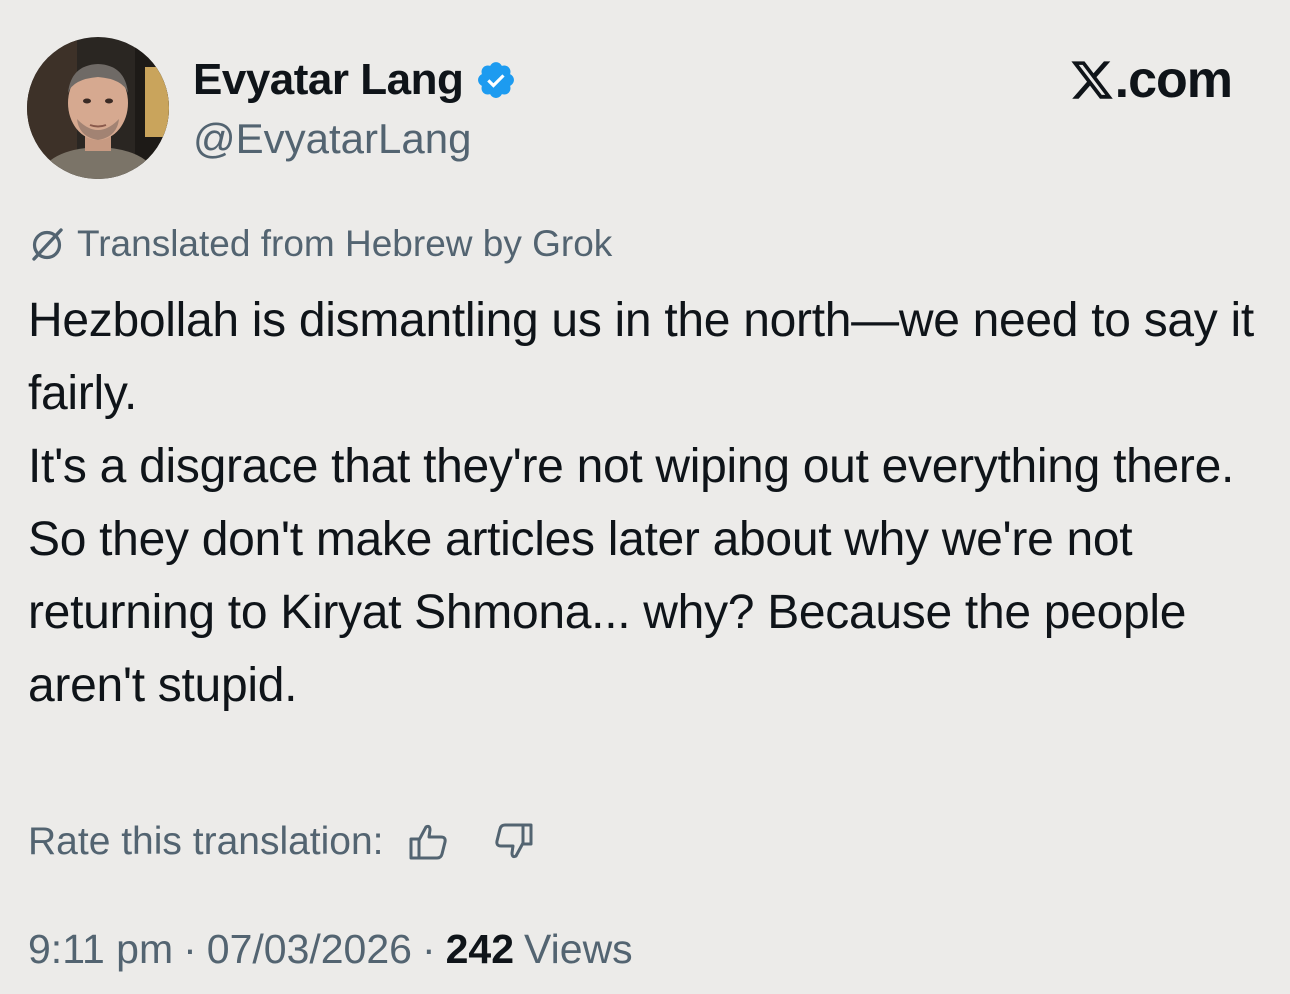  What do you see at coordinates (578, 949) in the screenshot?
I see `views-label: Views` at bounding box center [578, 949].